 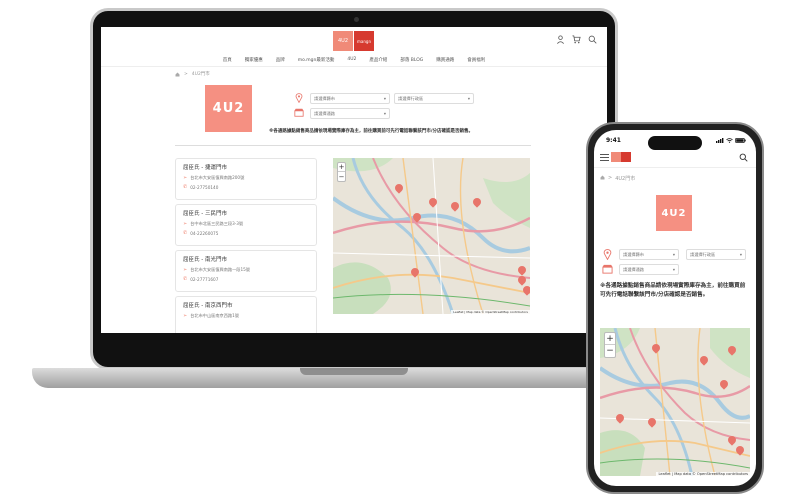 I want to click on brand-box-text: 4U2, so click(x=228, y=108).